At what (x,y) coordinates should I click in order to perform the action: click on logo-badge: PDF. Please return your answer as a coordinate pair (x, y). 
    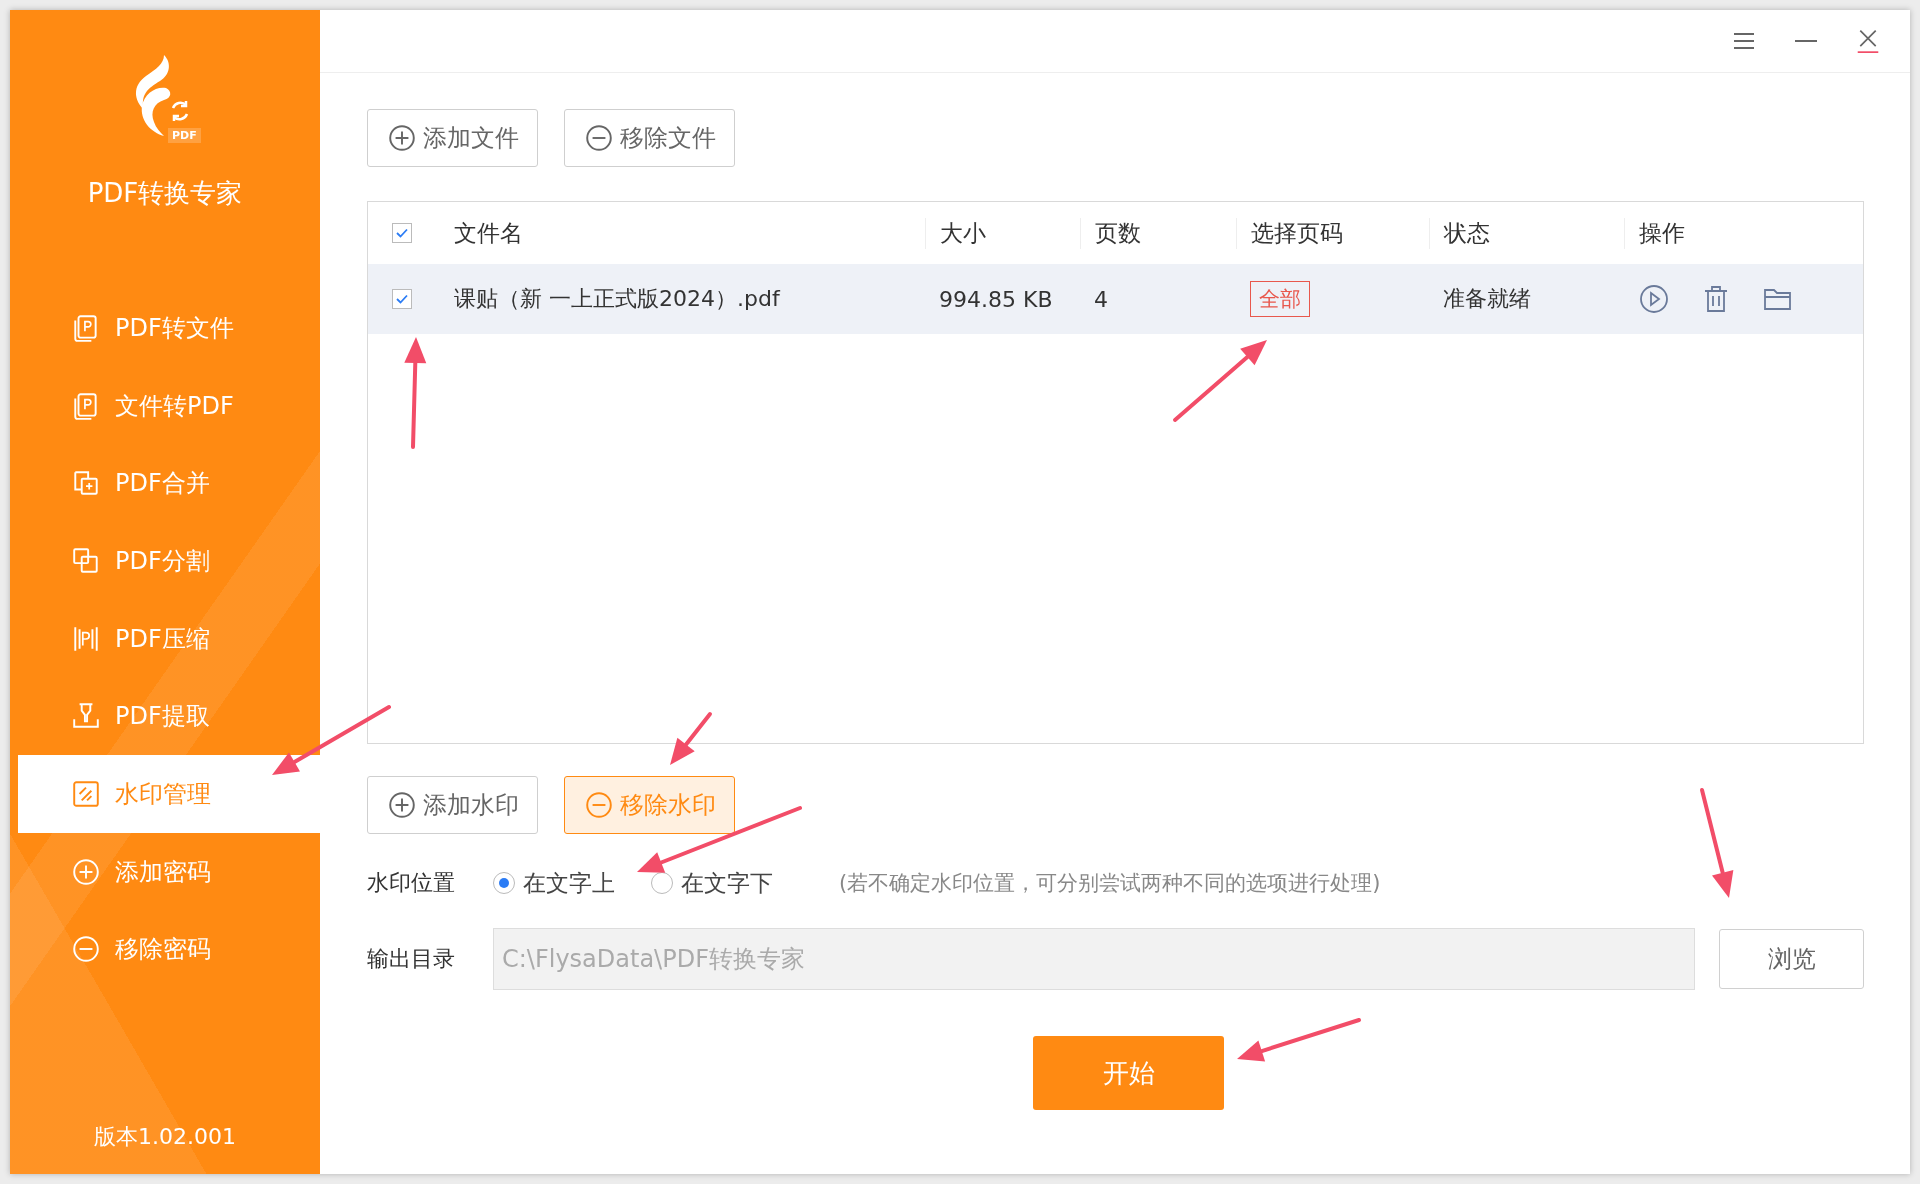
    Looking at the image, I should click on (184, 135).